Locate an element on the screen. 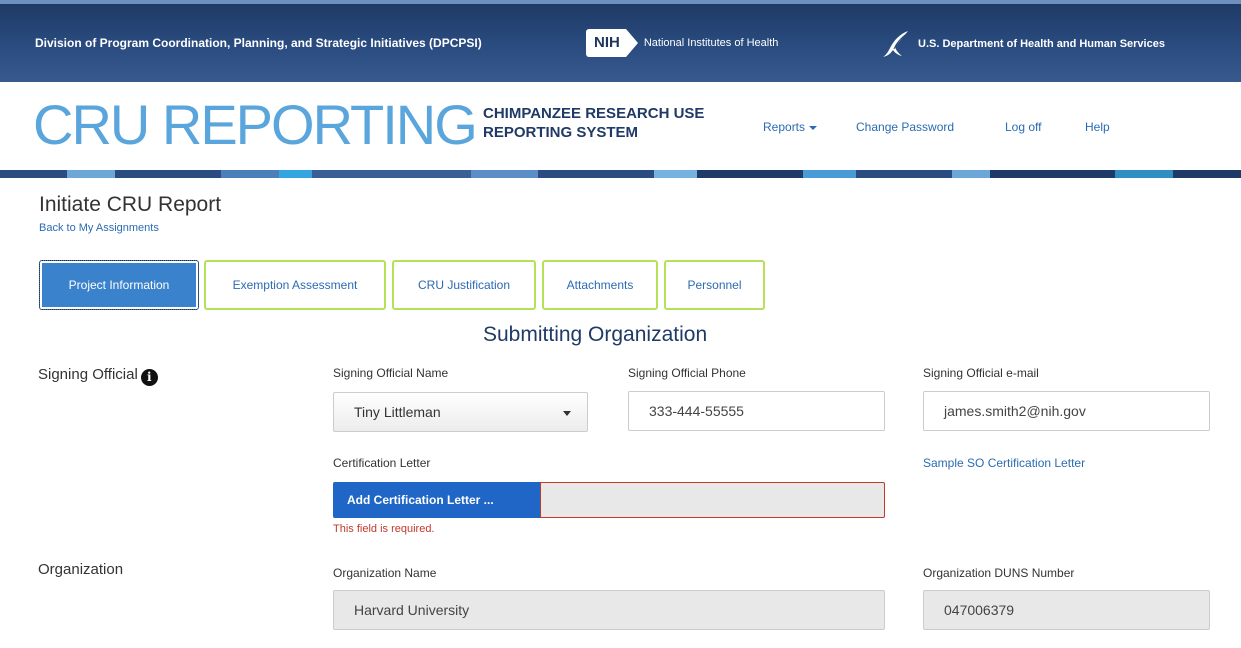 The height and width of the screenshot is (648, 1241). hhs-eagle-icon is located at coordinates (895, 44).